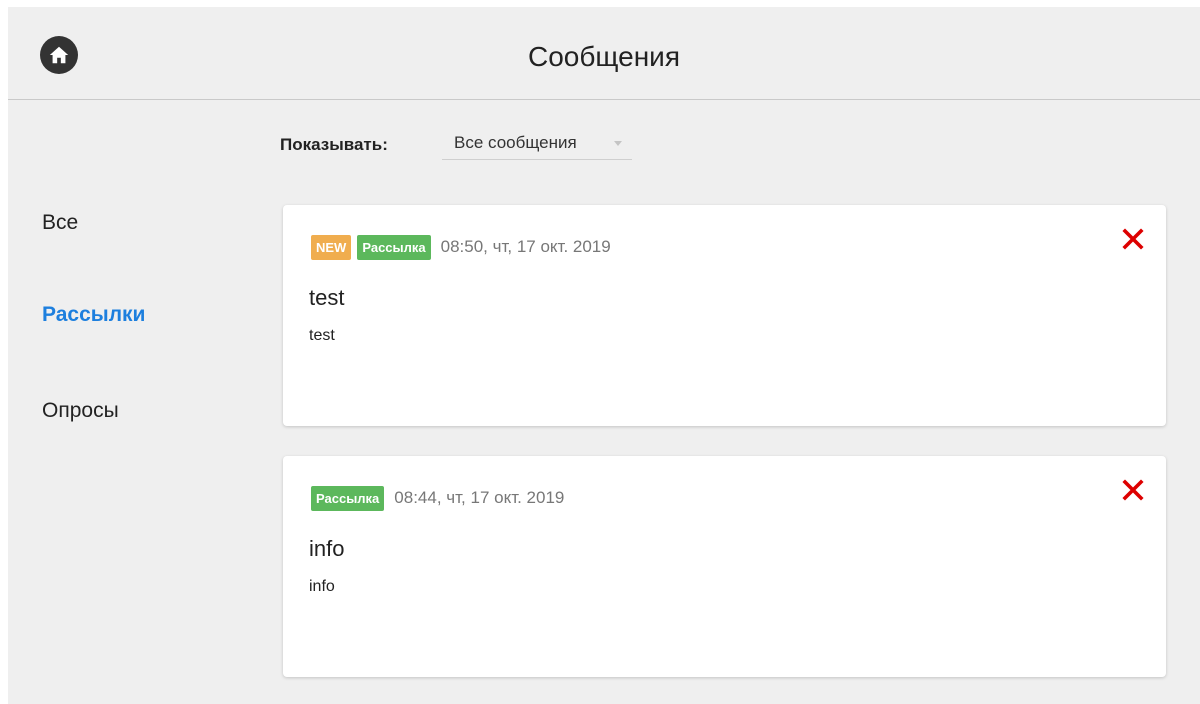  Describe the element at coordinates (327, 297) in the screenshot. I see `message-title: test` at that location.